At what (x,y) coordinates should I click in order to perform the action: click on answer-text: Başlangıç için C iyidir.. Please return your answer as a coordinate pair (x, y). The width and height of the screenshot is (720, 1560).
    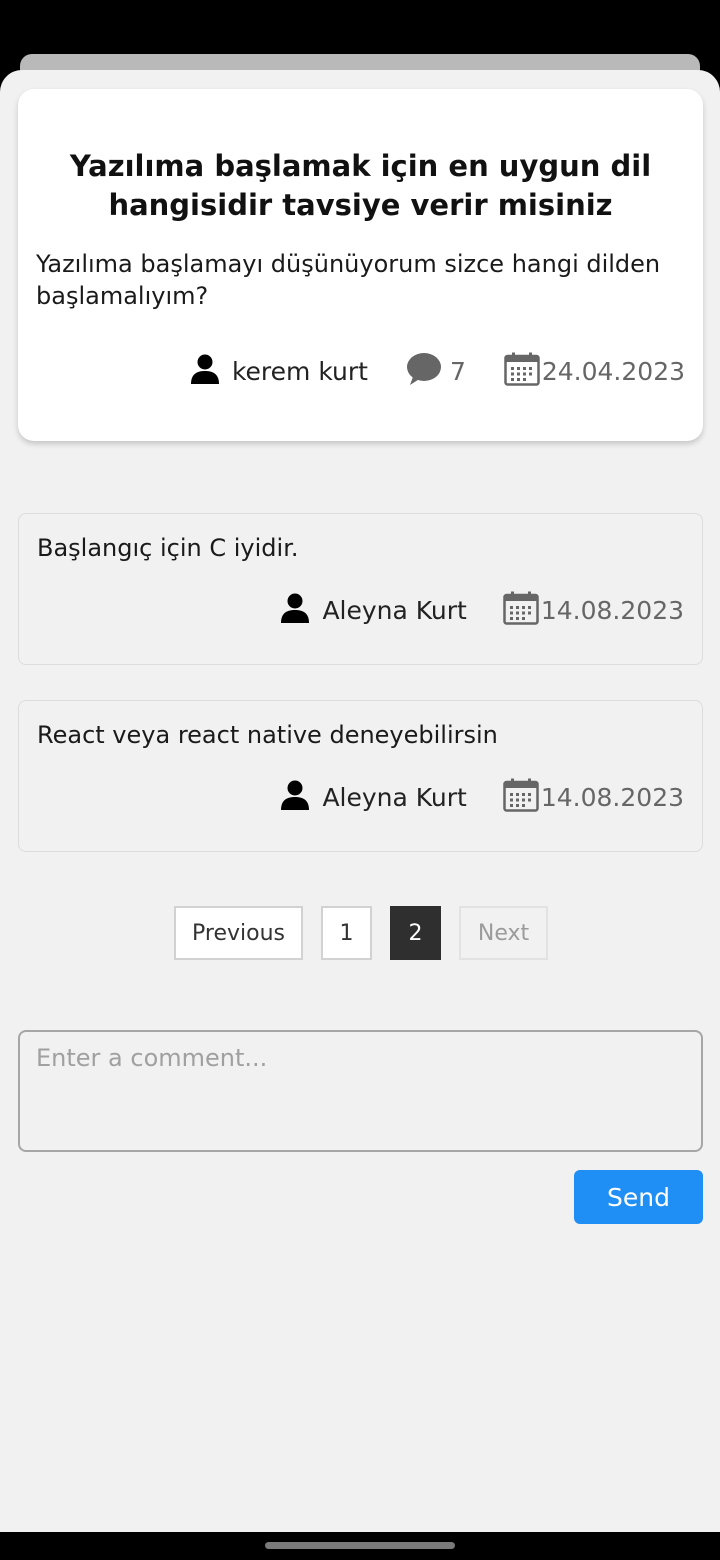
    Looking at the image, I should click on (168, 548).